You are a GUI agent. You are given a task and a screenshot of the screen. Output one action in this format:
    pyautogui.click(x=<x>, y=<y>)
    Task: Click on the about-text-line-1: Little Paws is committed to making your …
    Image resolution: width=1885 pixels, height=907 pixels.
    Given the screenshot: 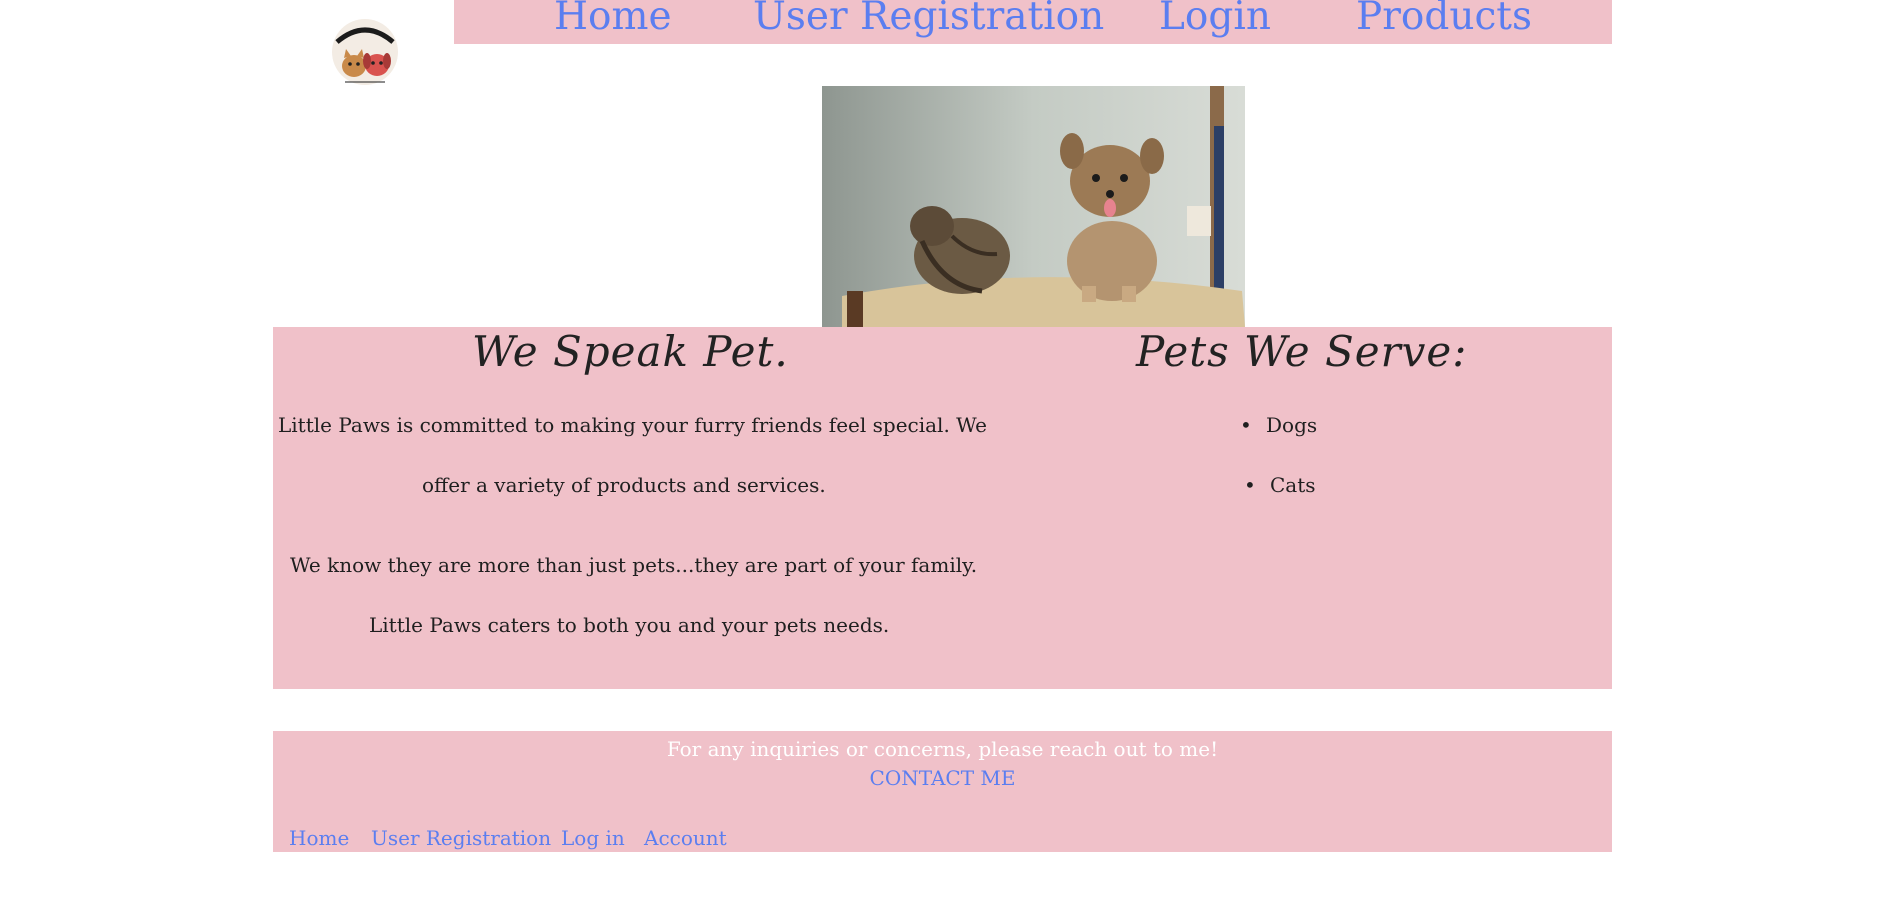 What is the action you would take?
    pyautogui.click(x=632, y=425)
    